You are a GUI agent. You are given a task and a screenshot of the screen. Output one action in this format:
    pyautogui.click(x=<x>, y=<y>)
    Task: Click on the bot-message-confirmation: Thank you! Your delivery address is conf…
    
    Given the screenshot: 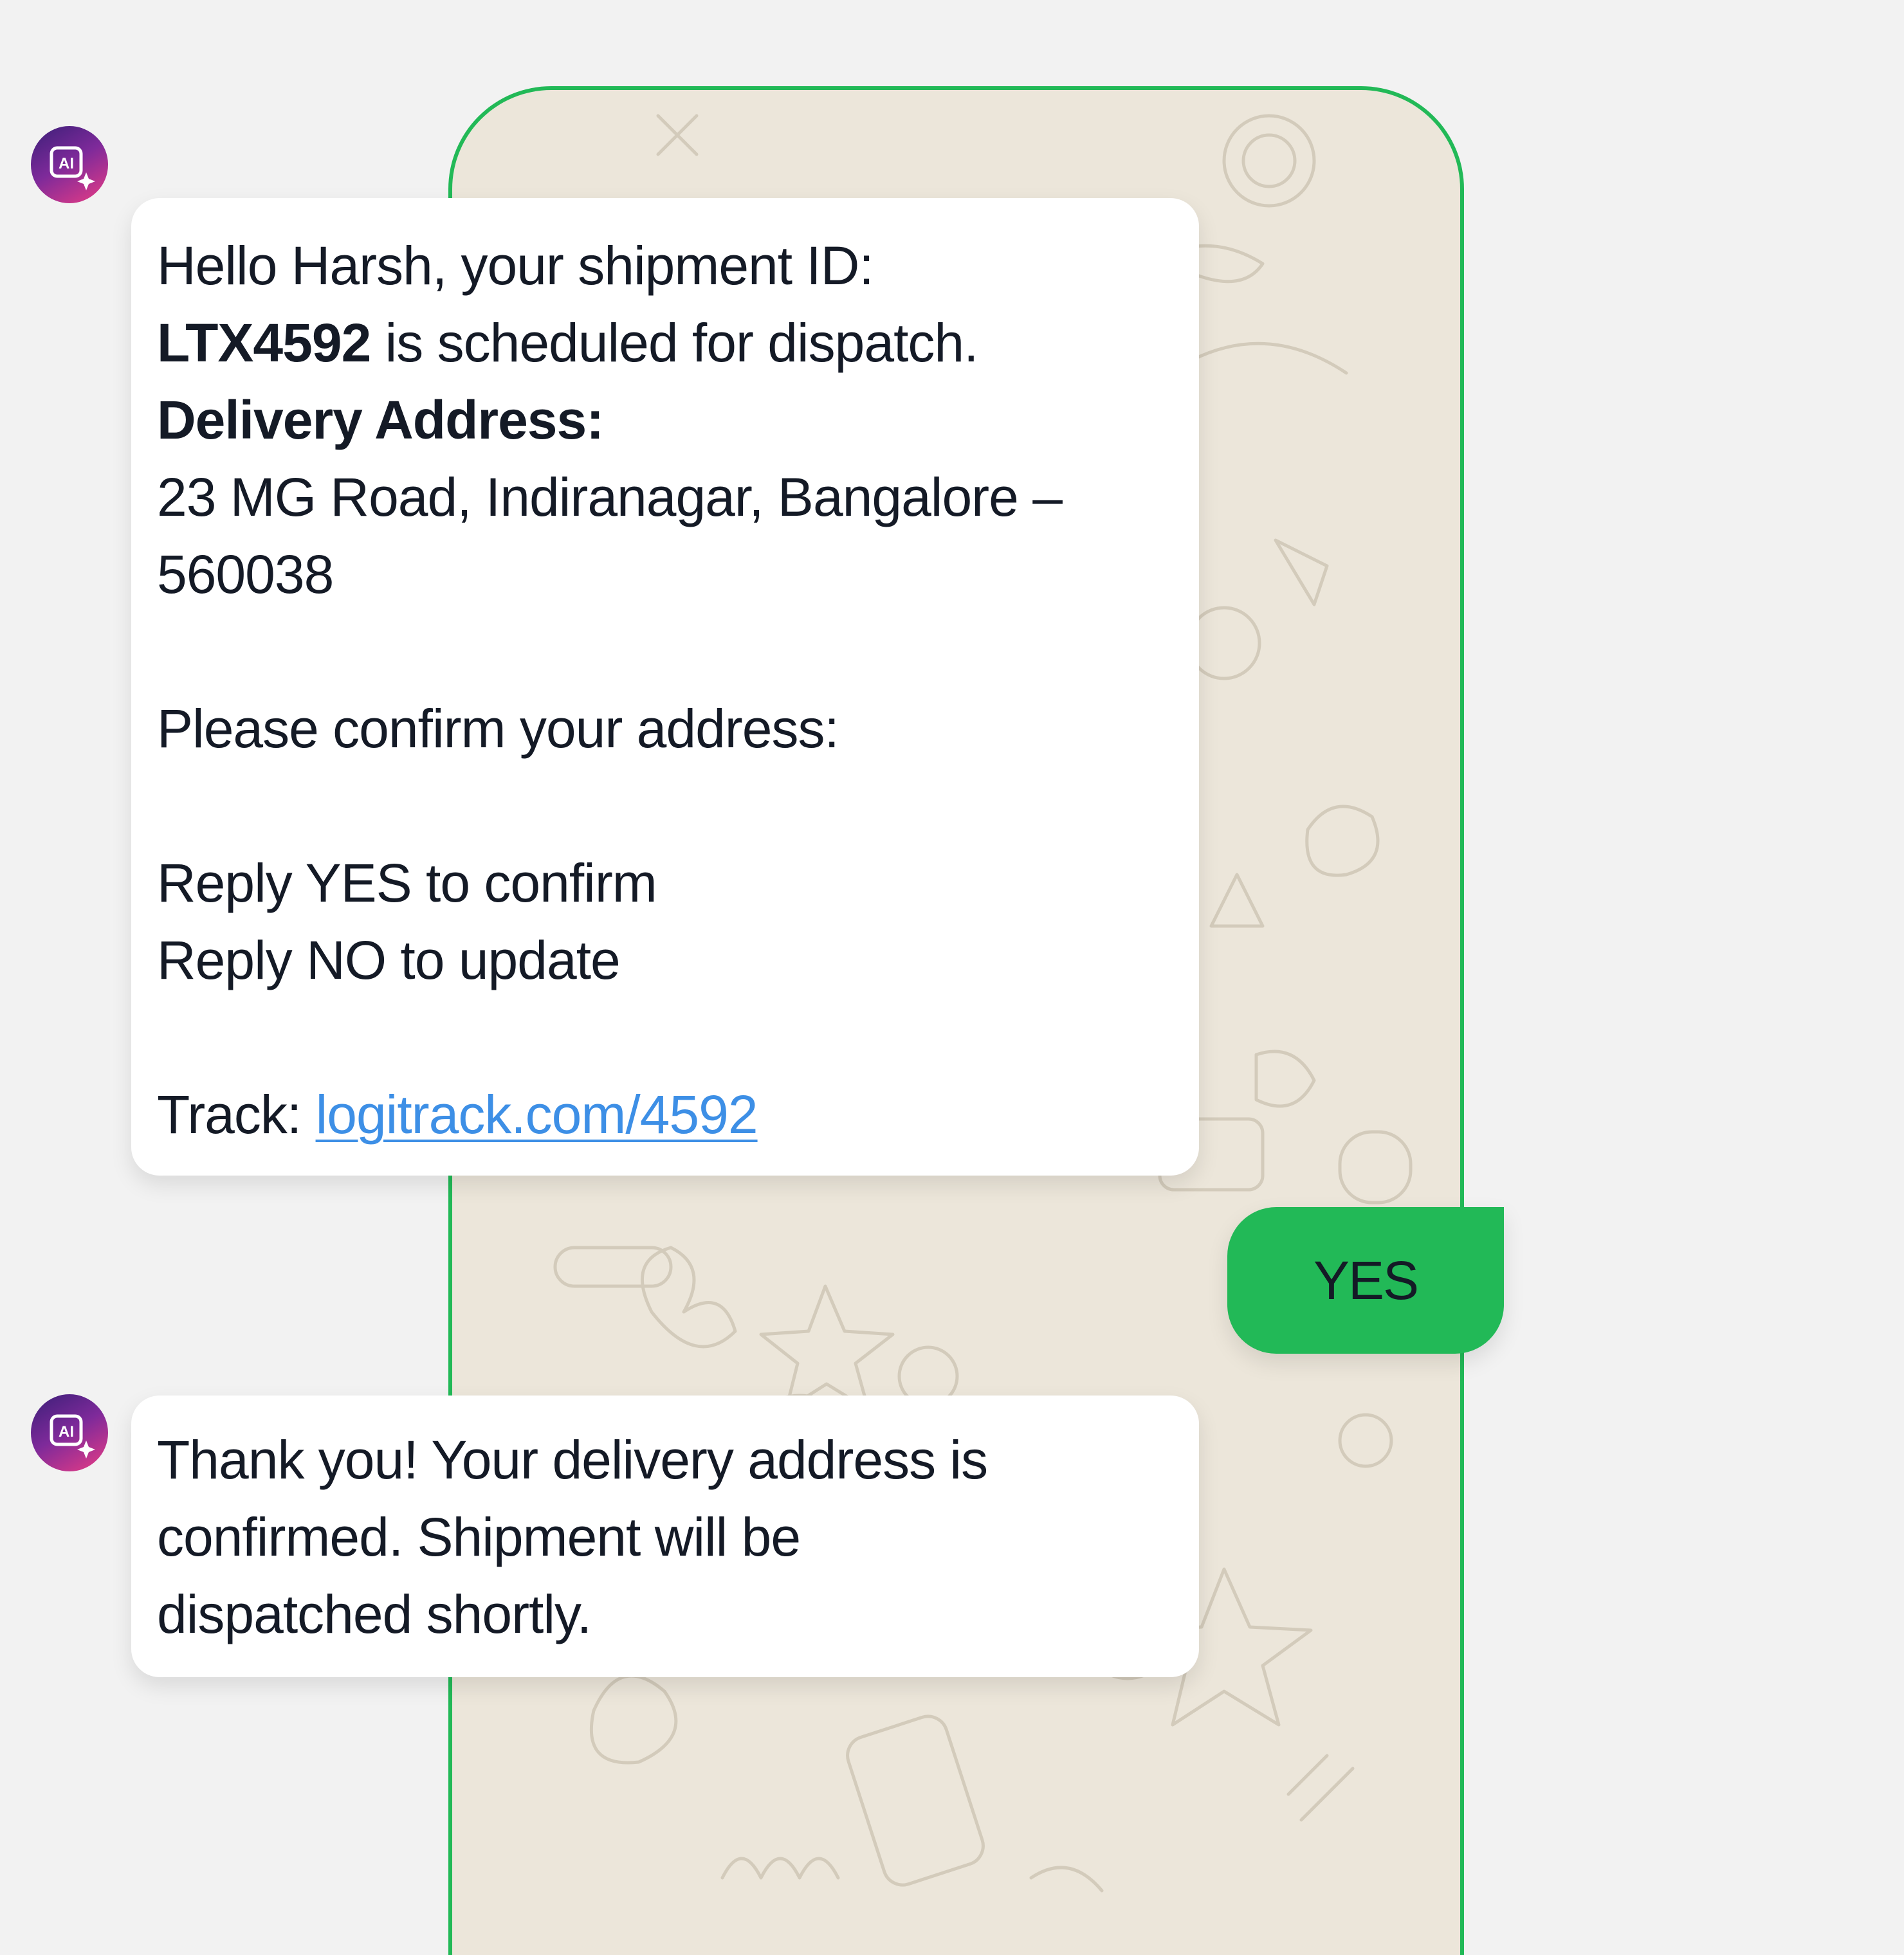 What is the action you would take?
    pyautogui.click(x=665, y=1536)
    